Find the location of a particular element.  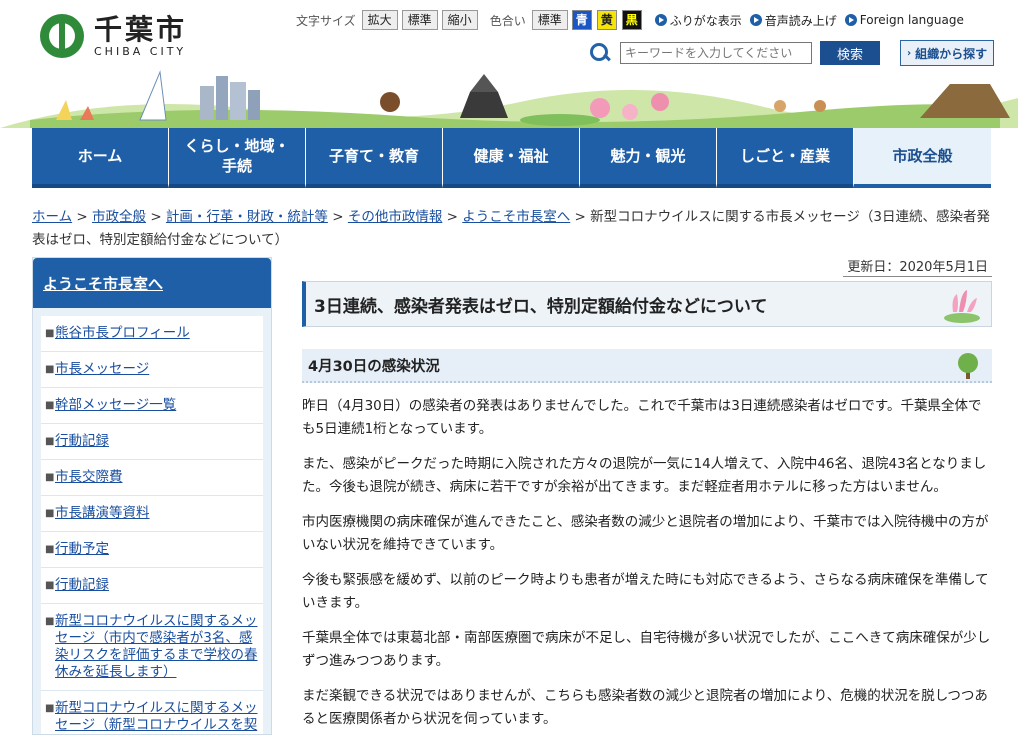

furigana-link: ふりがな表示 is located at coordinates (698, 20).